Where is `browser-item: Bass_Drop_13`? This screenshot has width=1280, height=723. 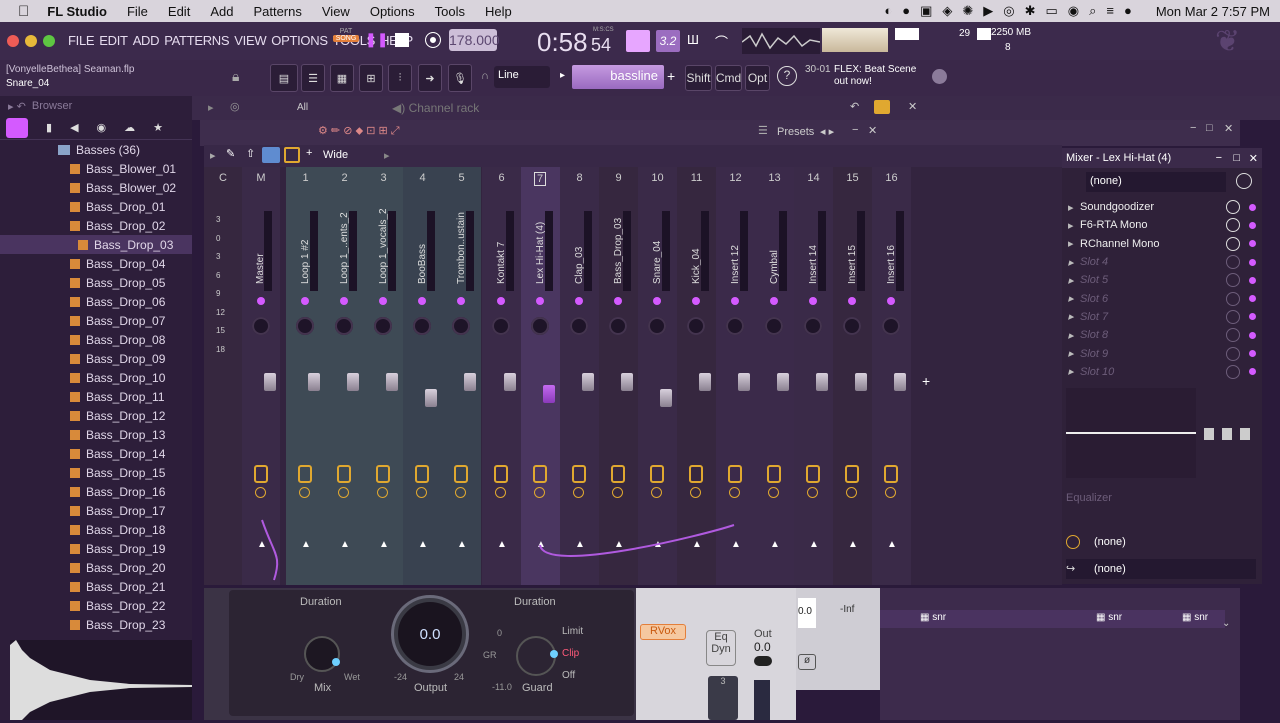
browser-item: Bass_Drop_13 is located at coordinates (96, 434).